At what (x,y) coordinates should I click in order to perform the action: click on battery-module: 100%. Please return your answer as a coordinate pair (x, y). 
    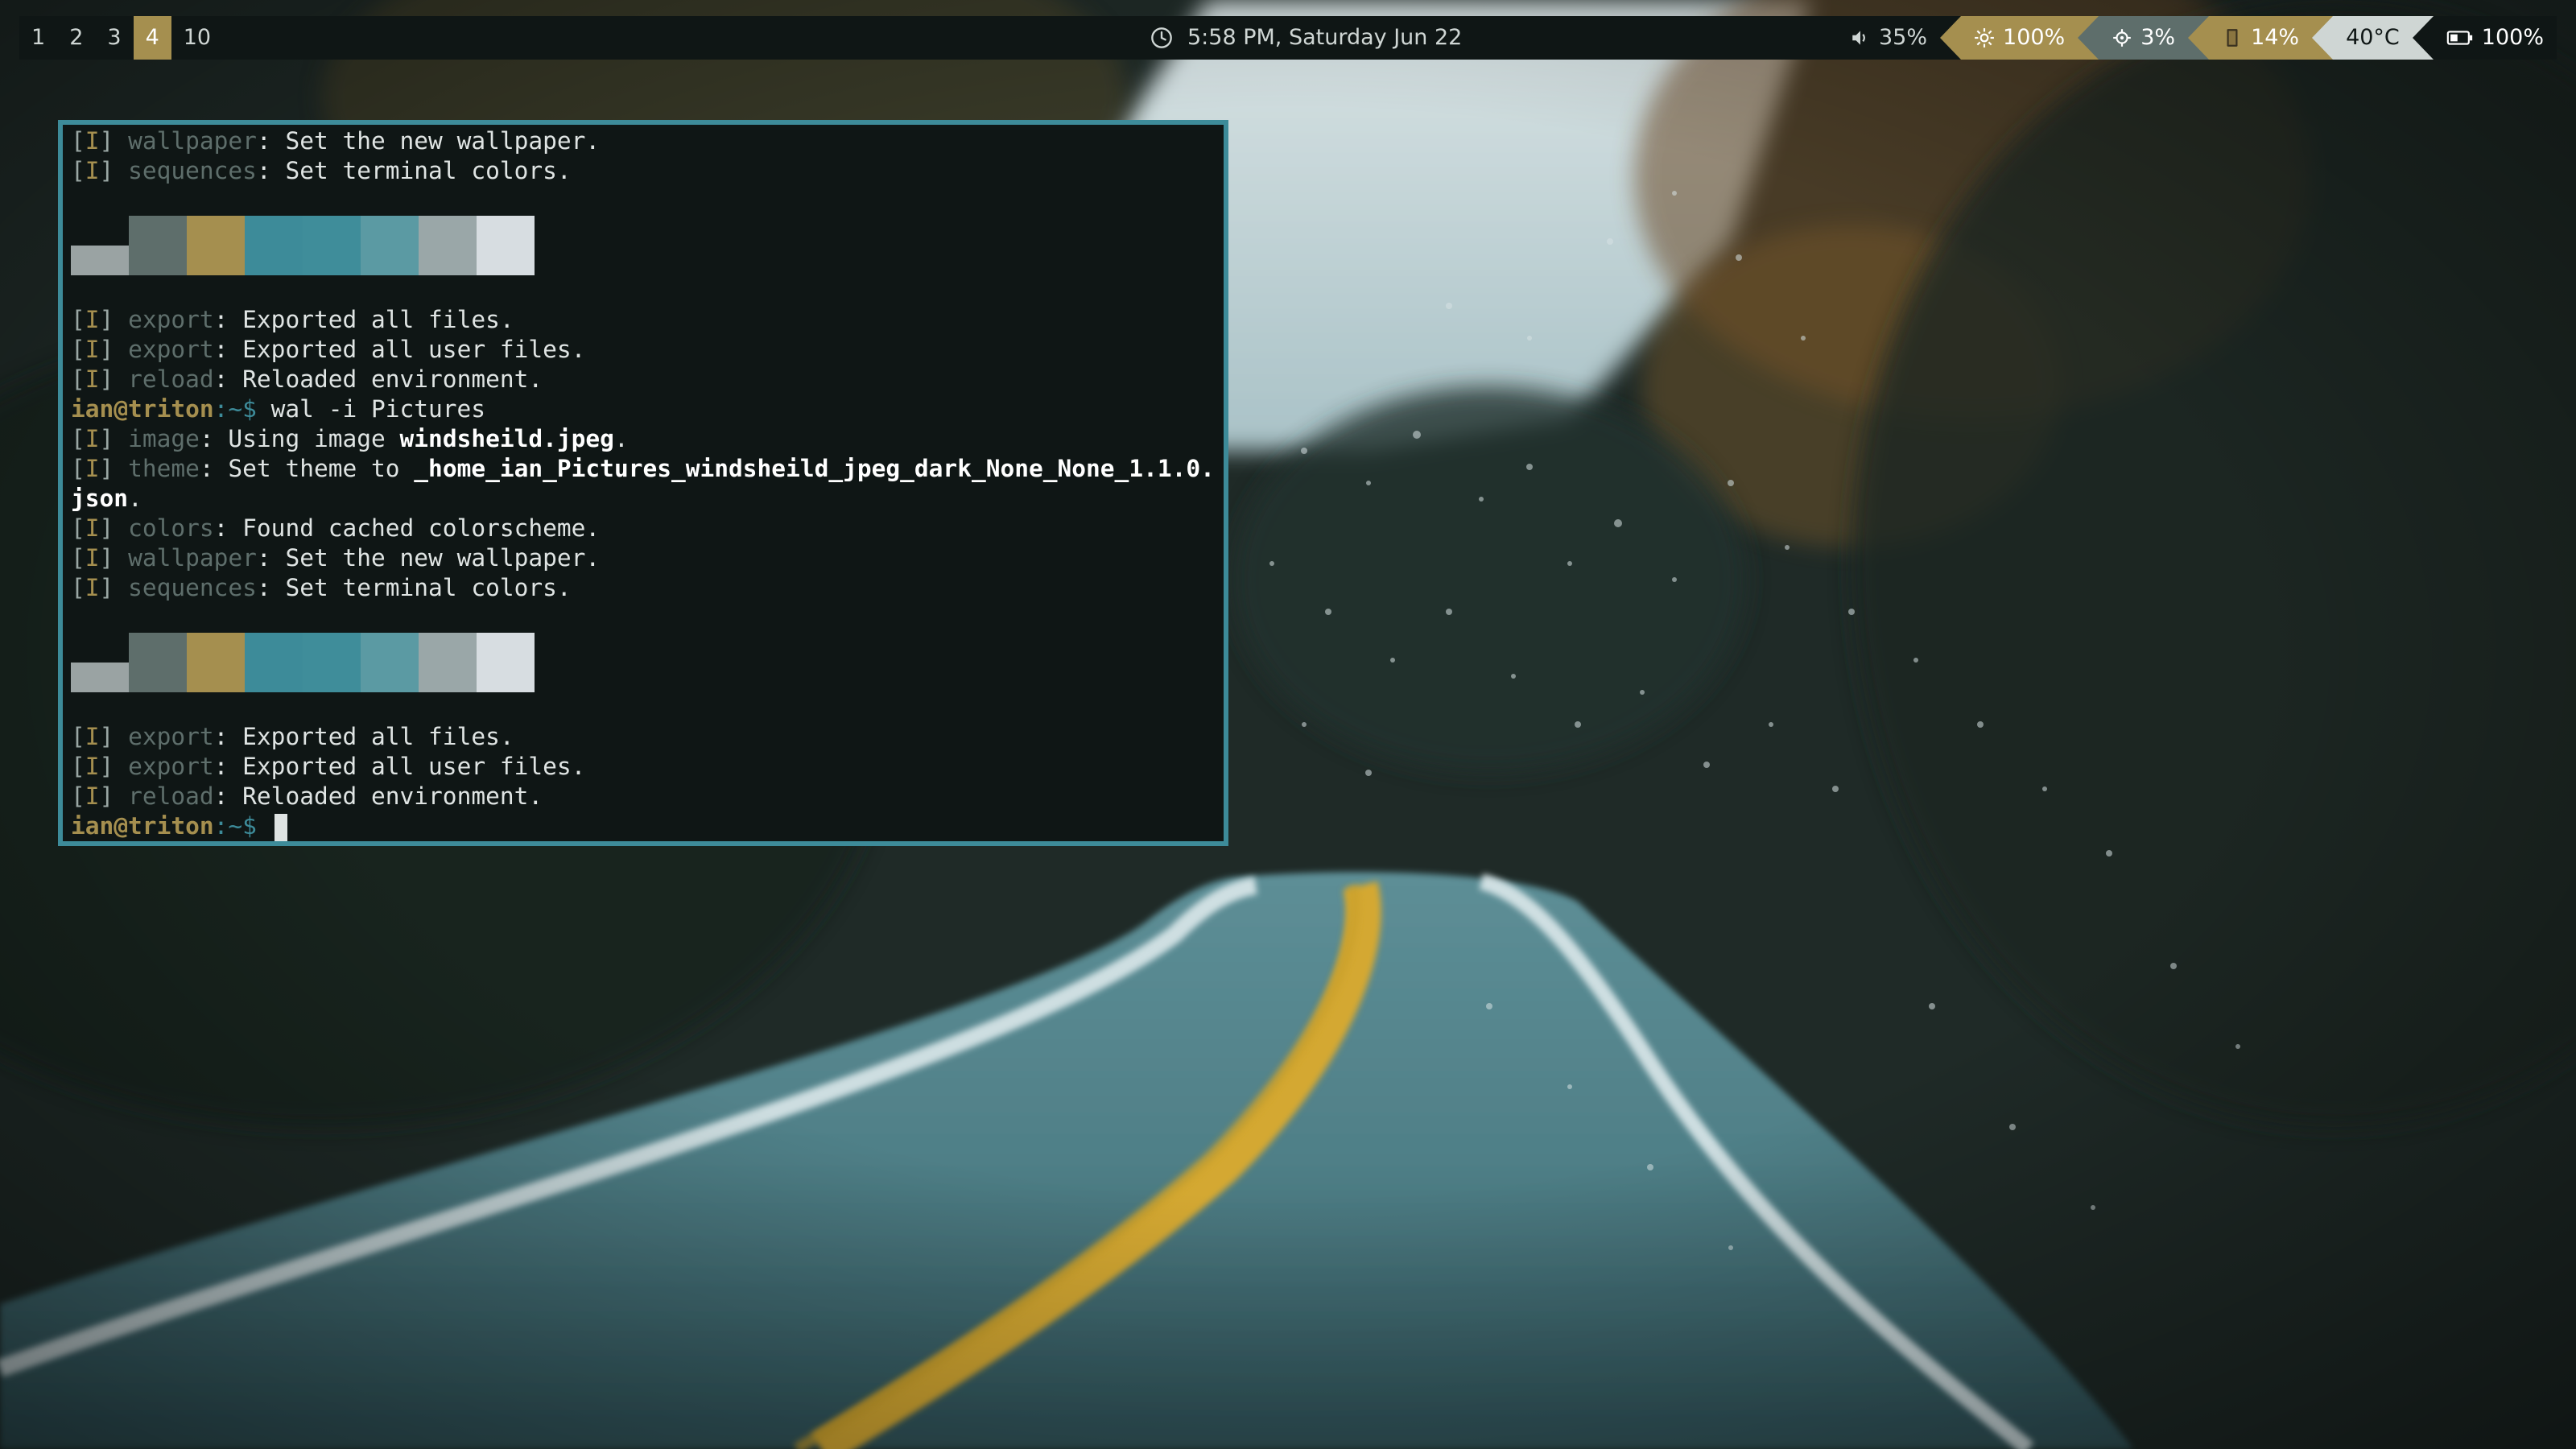
    Looking at the image, I should click on (2495, 38).